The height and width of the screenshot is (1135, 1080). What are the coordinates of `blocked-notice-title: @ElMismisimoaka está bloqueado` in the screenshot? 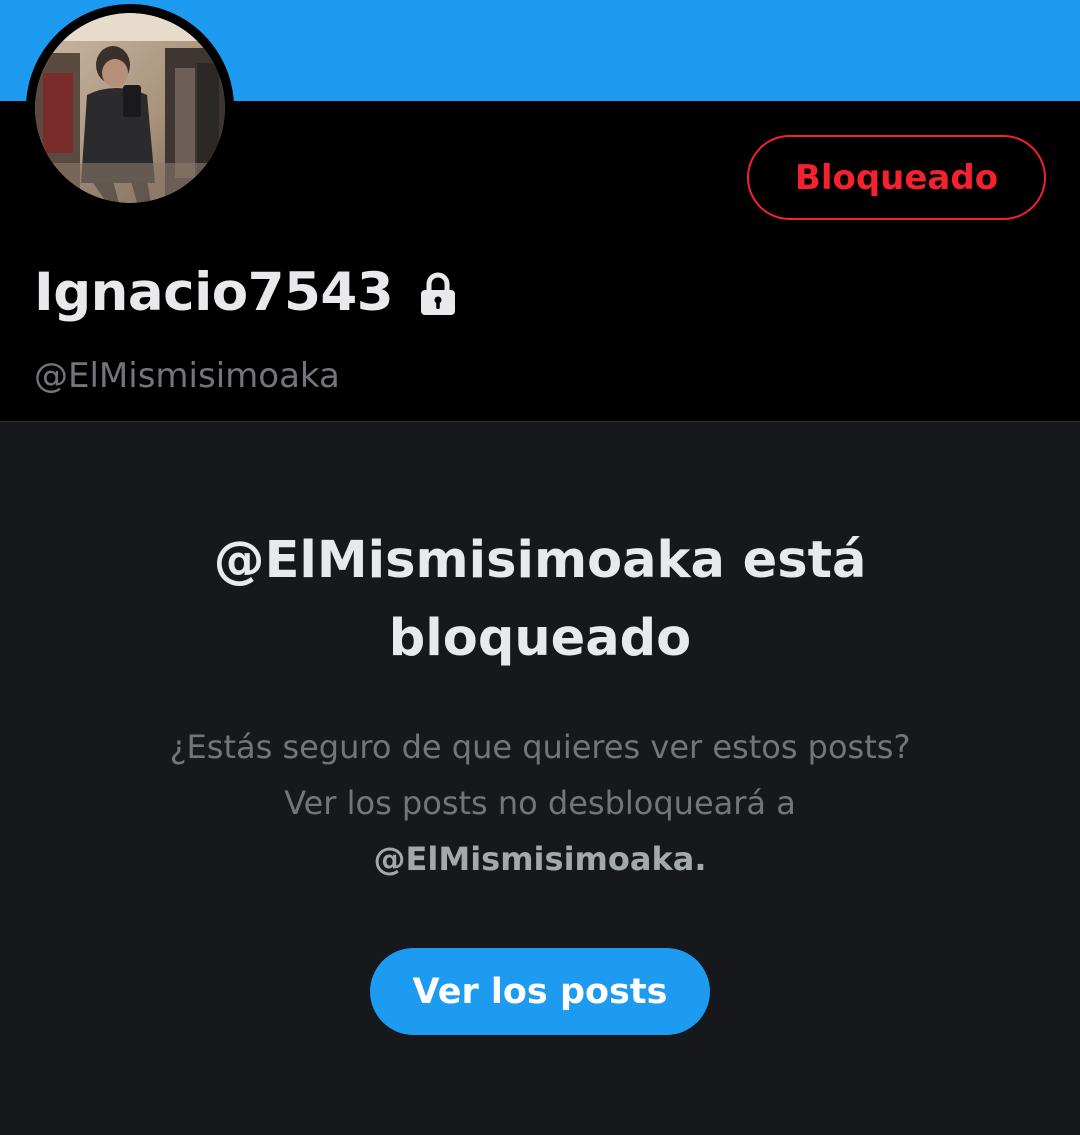 It's located at (540, 599).